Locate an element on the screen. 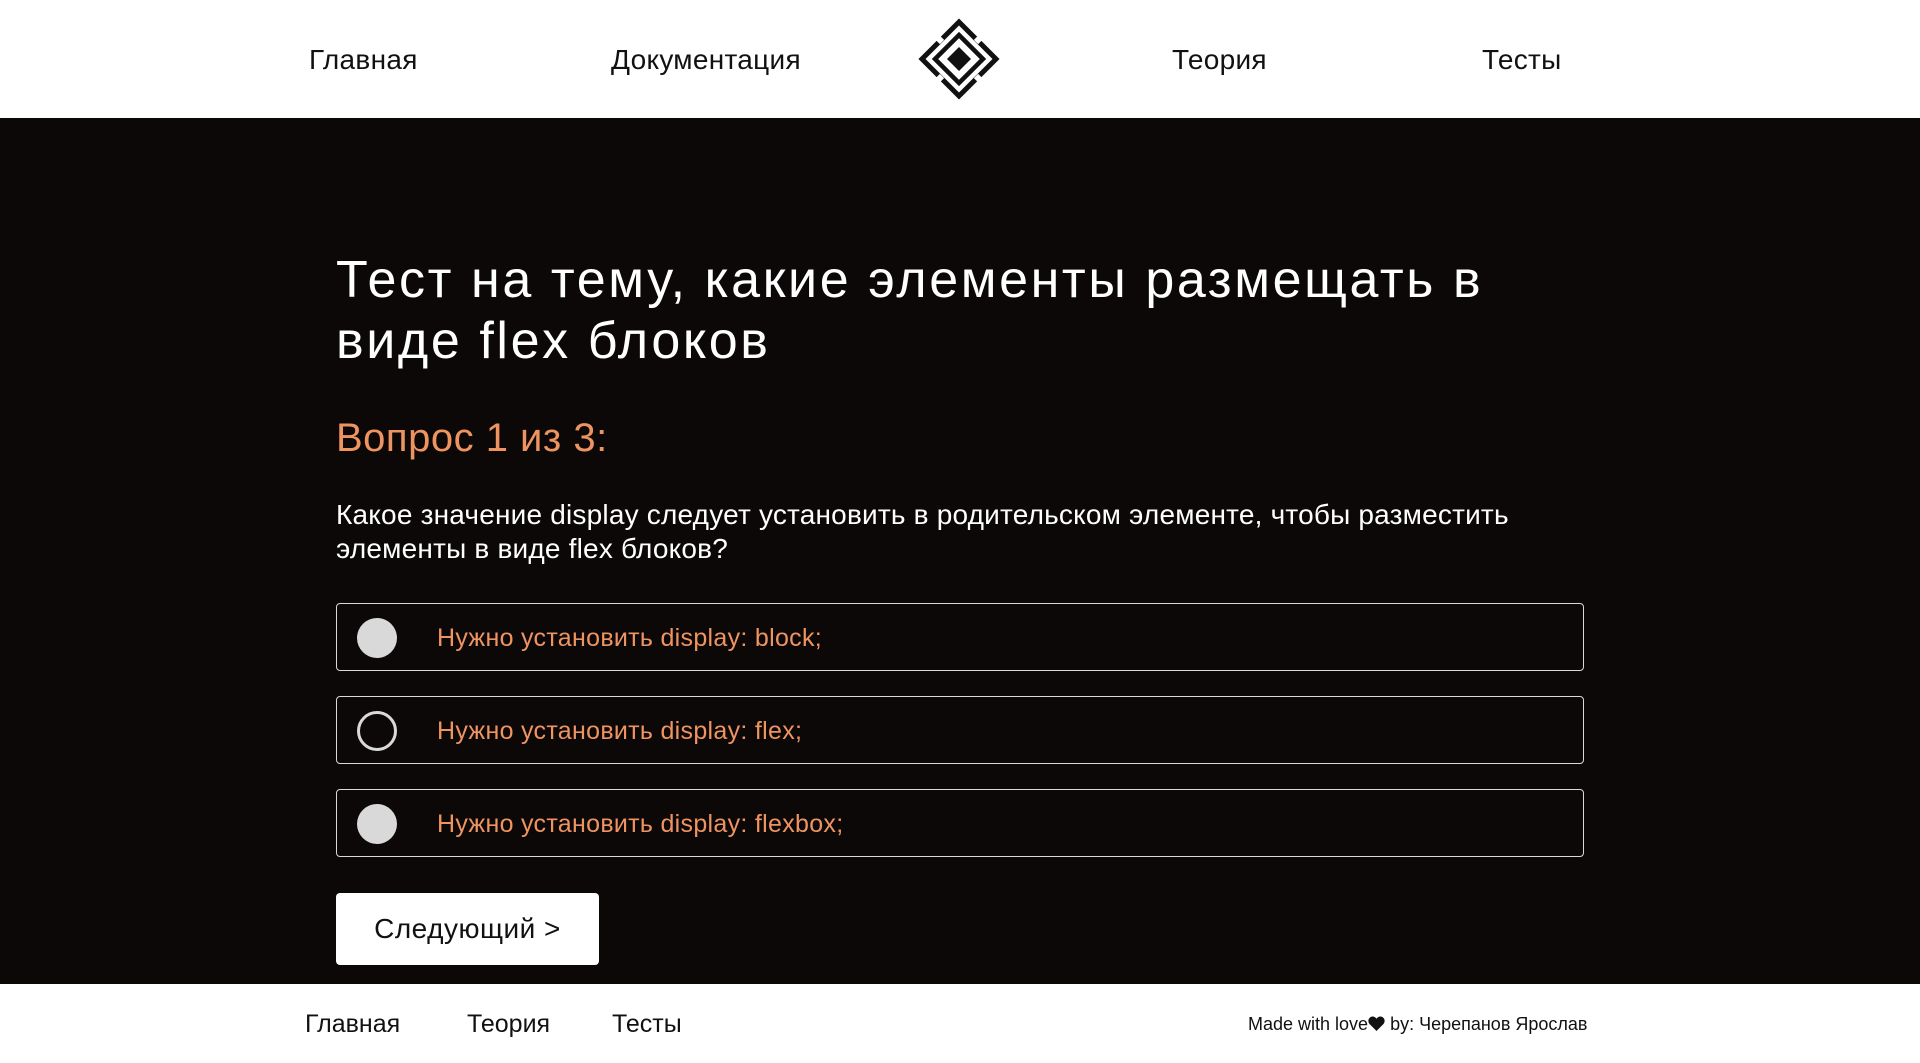 Image resolution: width=1920 pixels, height=1063 pixels. nav-link-theory: Теория is located at coordinates (1219, 60).